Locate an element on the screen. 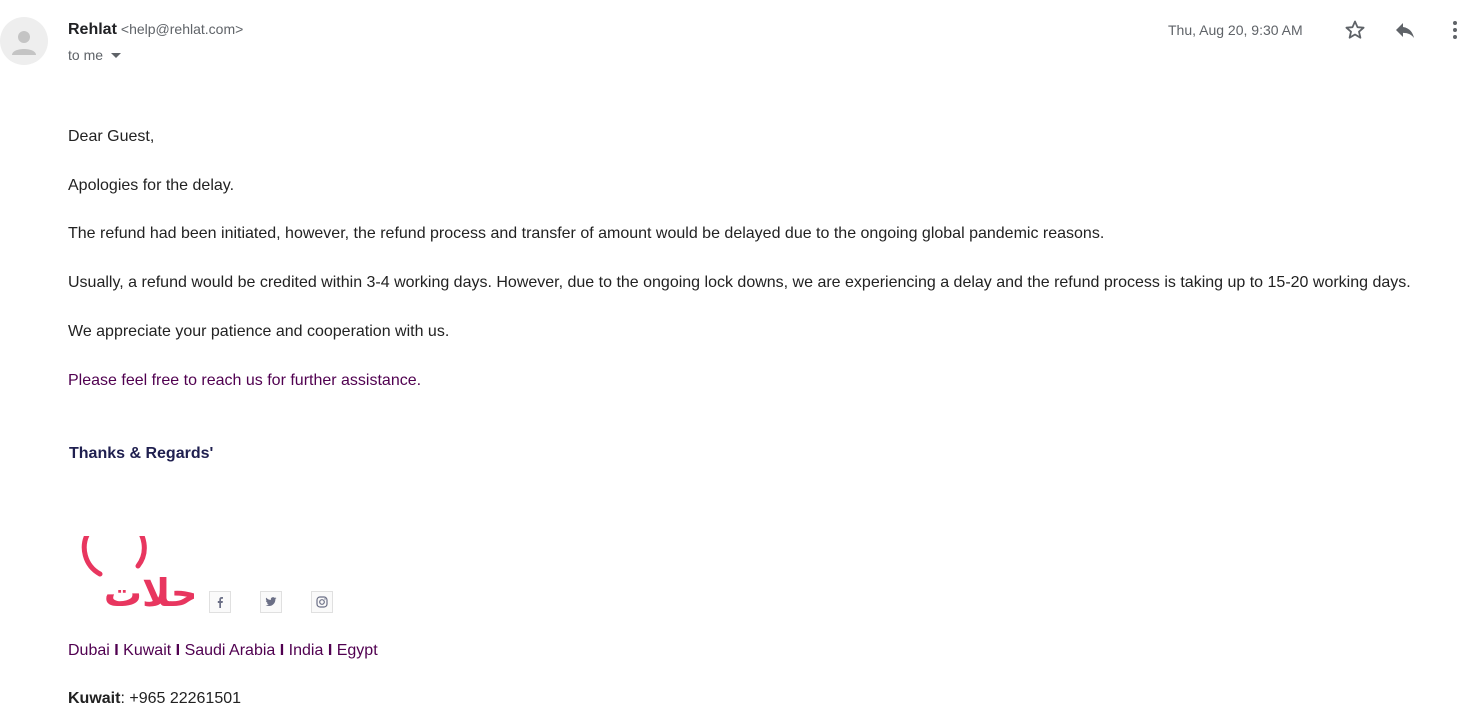 This screenshot has height=709, width=1469. chevron-down-icon is located at coordinates (116, 55).